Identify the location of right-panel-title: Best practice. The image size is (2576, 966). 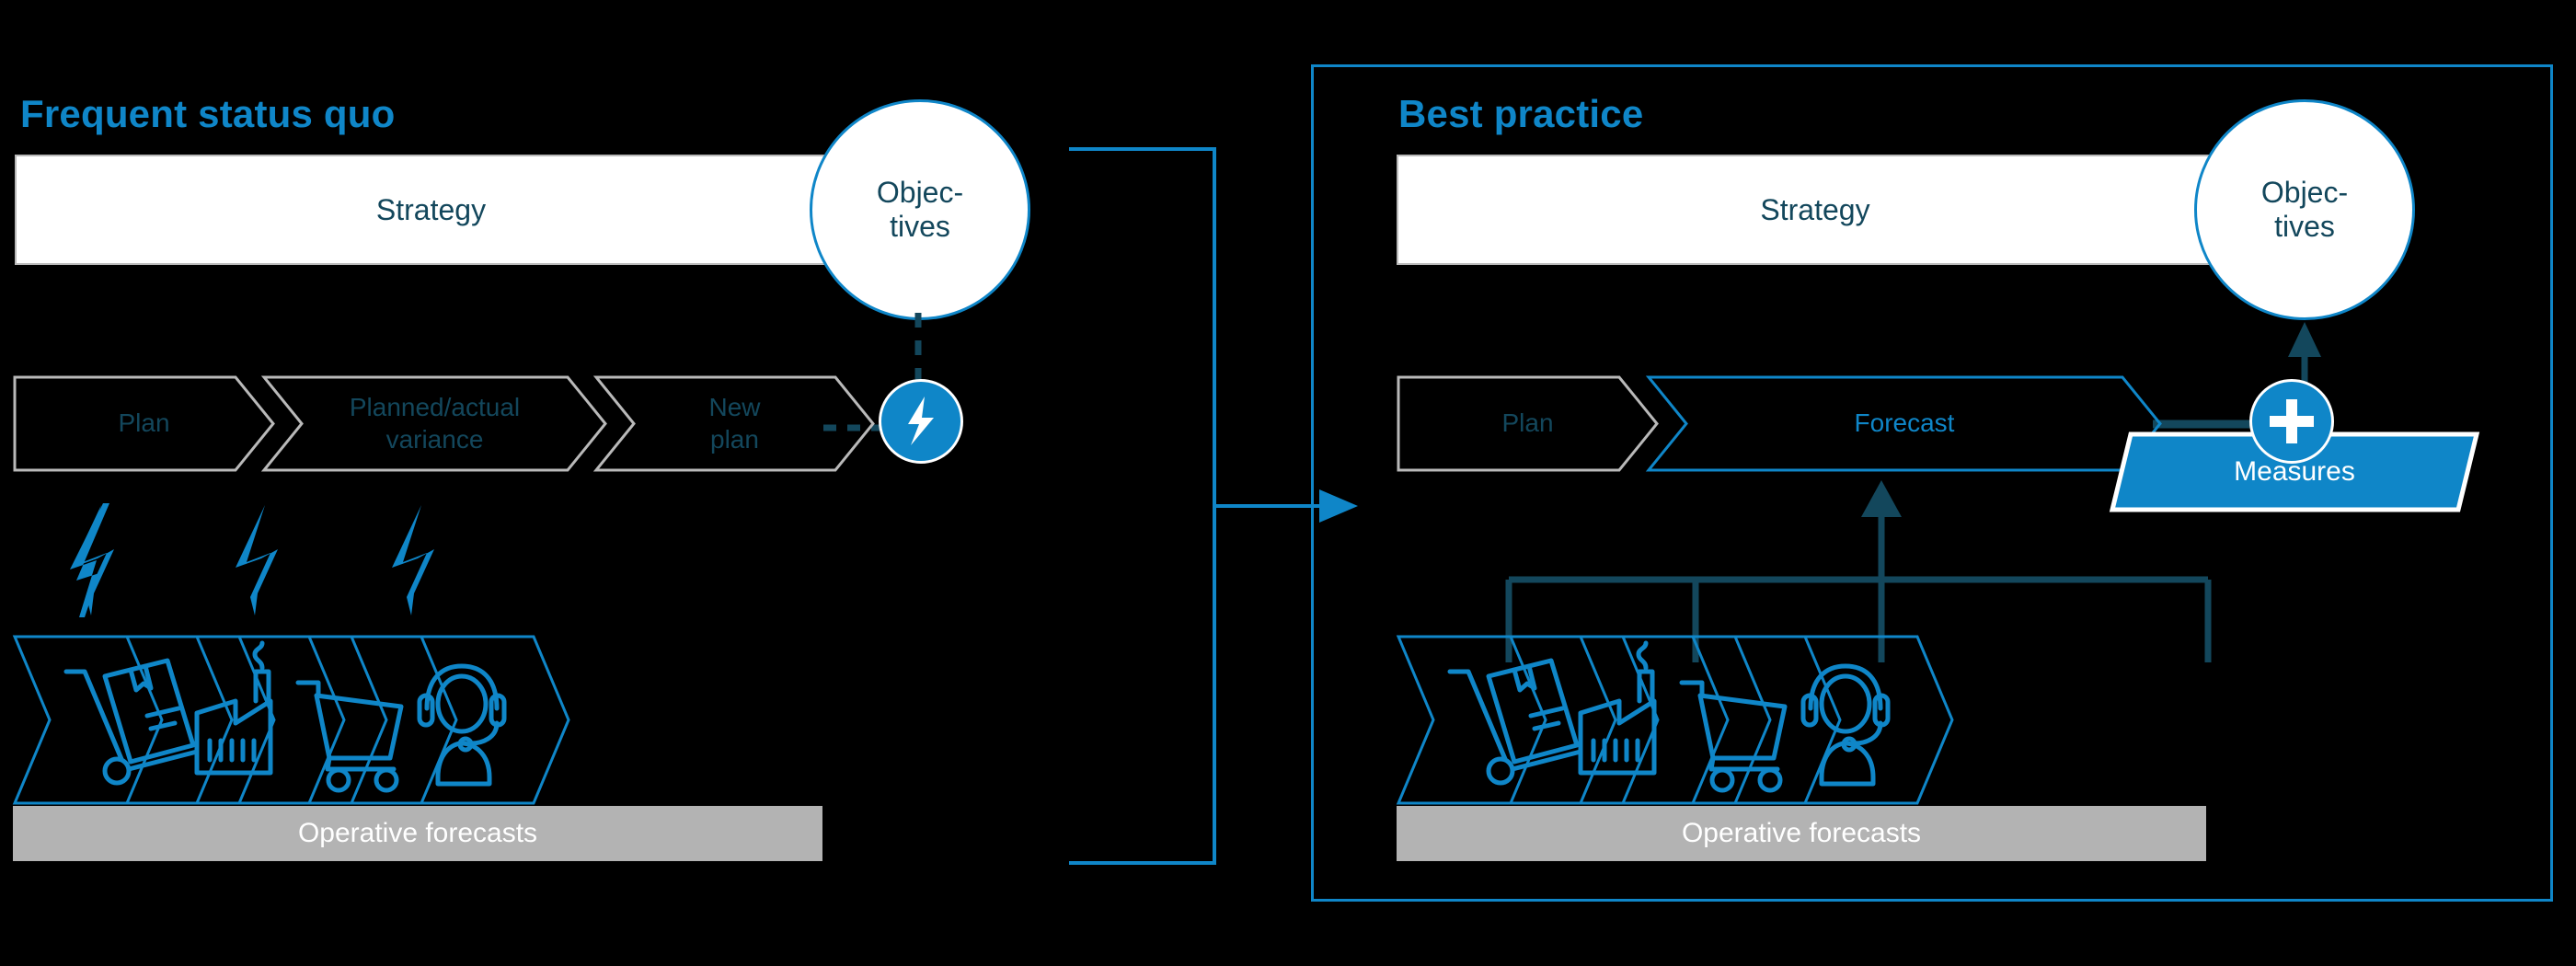
(1521, 113).